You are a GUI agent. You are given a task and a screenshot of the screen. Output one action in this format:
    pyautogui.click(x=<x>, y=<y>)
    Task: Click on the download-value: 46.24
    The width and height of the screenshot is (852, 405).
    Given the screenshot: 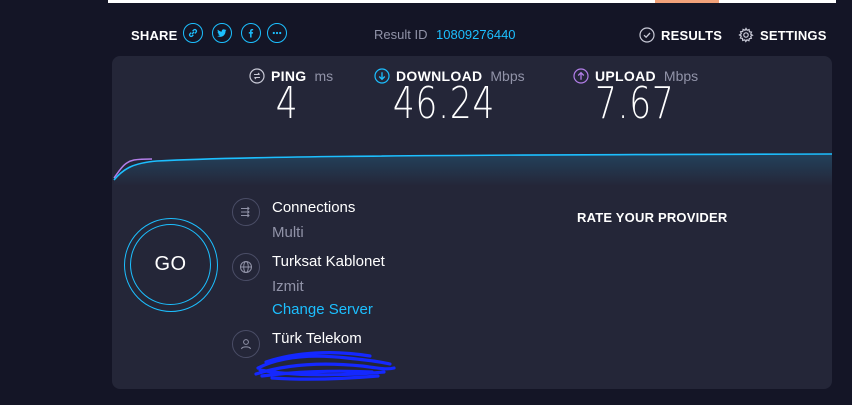 What is the action you would take?
    pyautogui.click(x=444, y=103)
    